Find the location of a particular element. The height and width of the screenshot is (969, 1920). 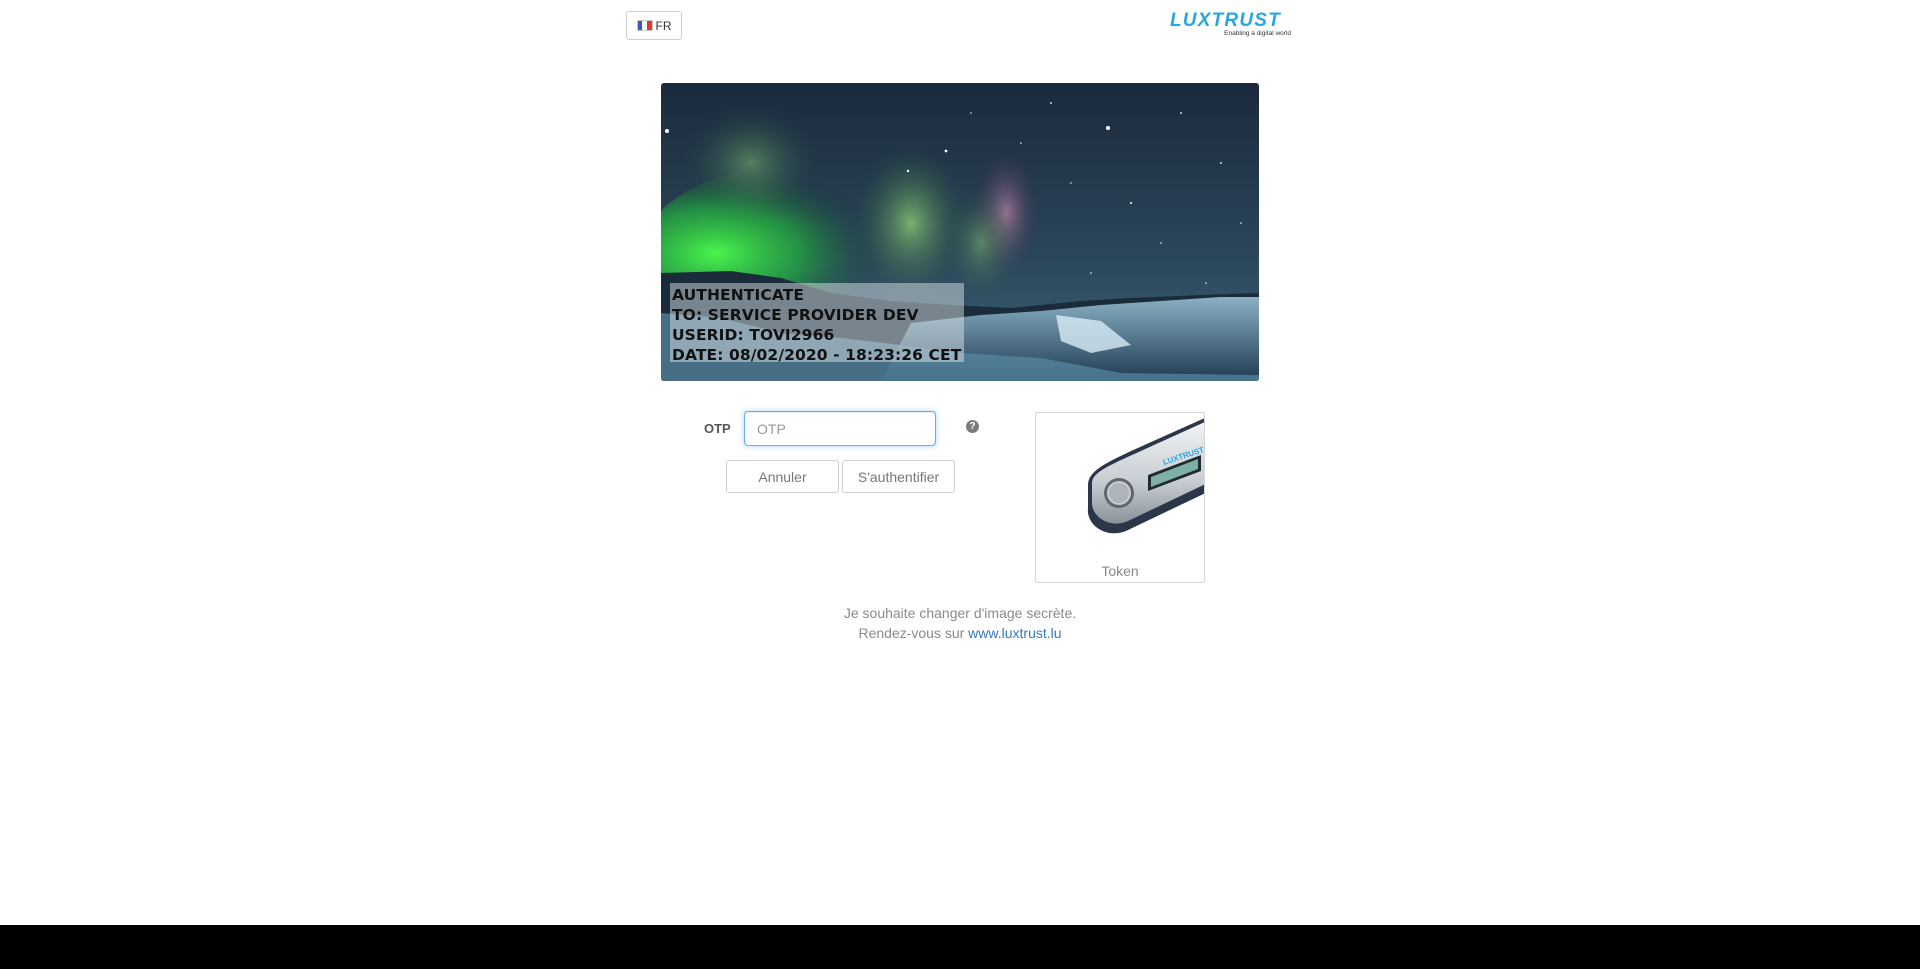

token-option-card: LUXTRUST Token is located at coordinates (1120, 497).